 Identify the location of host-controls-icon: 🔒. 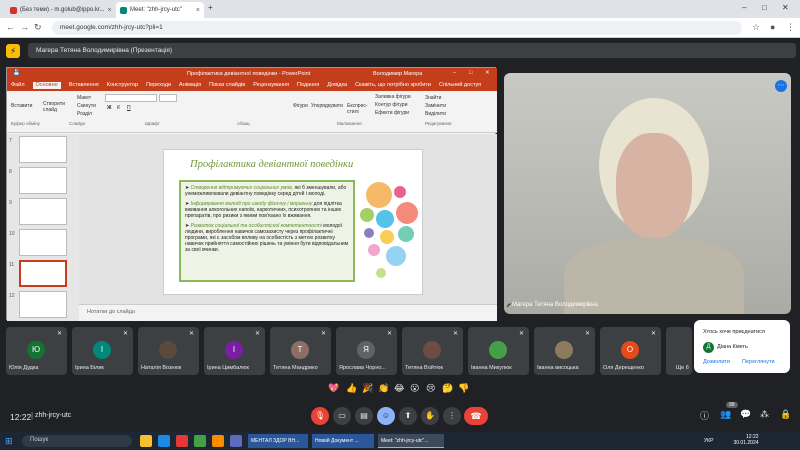
(785, 414).